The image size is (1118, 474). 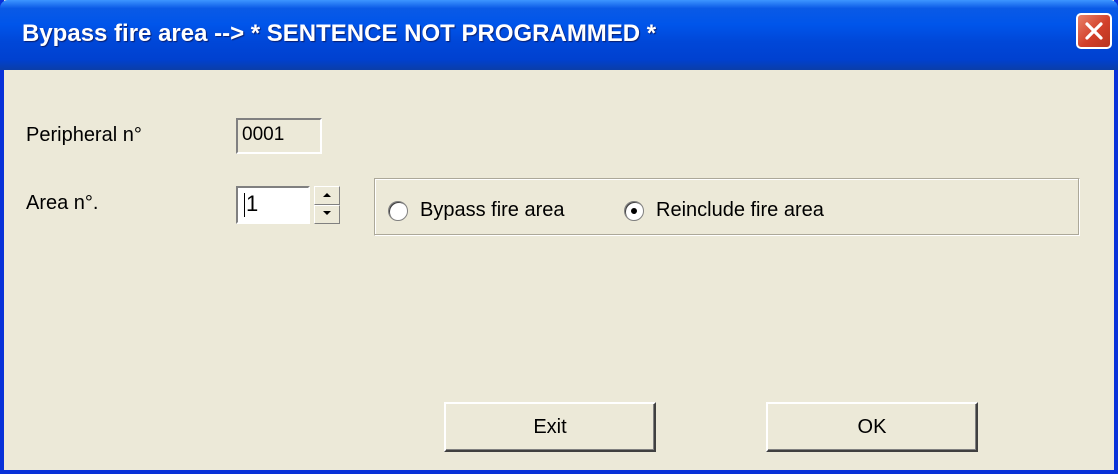 What do you see at coordinates (244, 205) in the screenshot?
I see `text-caret` at bounding box center [244, 205].